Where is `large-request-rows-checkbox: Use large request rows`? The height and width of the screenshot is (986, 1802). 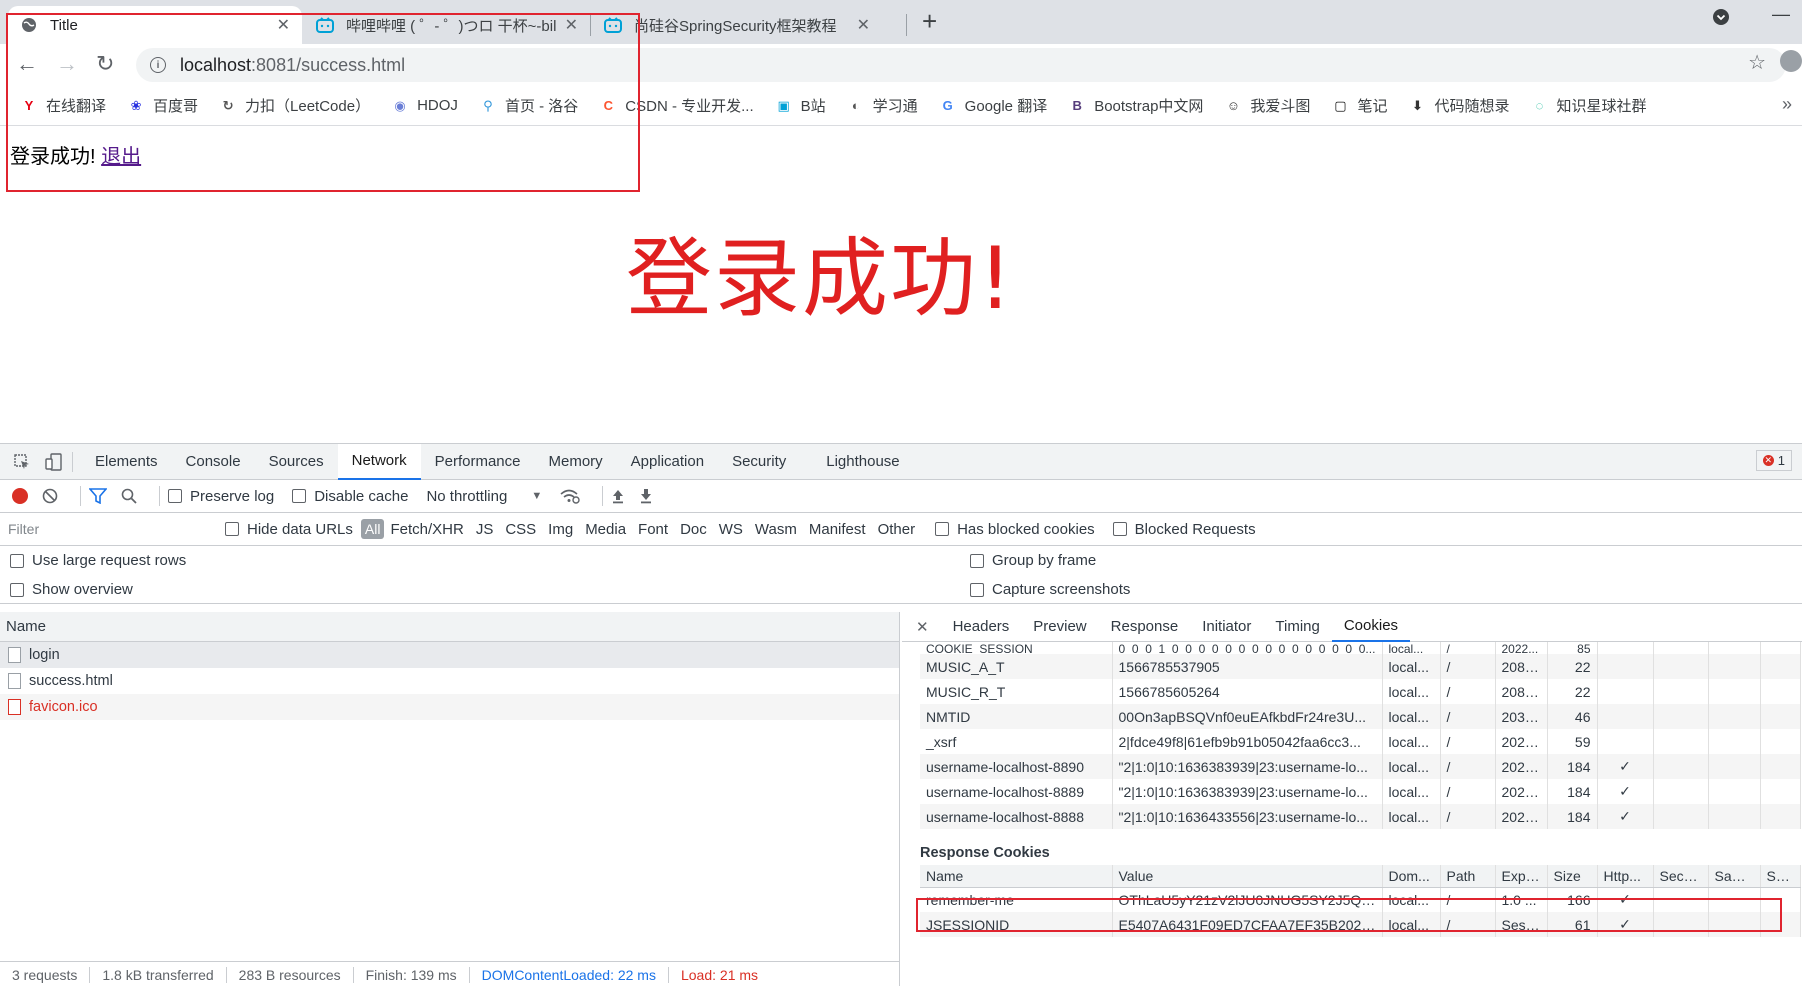
large-request-rows-checkbox: Use large request rows is located at coordinates (98, 560).